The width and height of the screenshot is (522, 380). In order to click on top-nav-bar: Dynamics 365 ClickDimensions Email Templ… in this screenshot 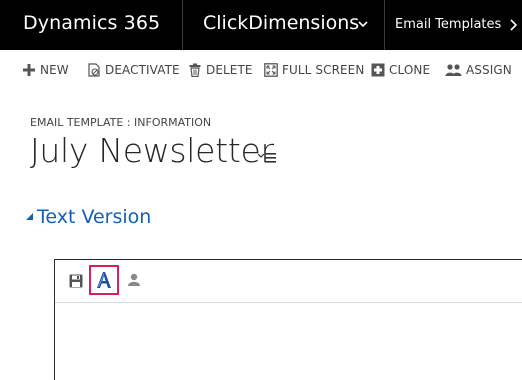, I will do `click(261, 25)`.